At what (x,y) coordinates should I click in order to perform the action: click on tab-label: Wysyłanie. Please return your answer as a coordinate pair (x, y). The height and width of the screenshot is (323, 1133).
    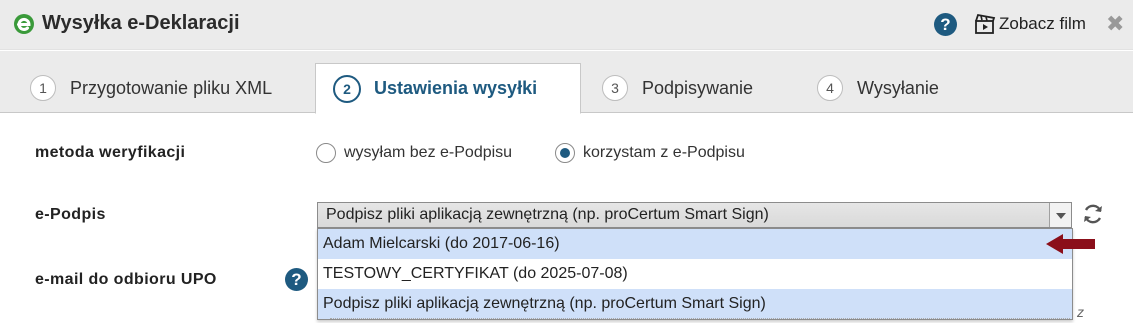
    Looking at the image, I should click on (898, 87).